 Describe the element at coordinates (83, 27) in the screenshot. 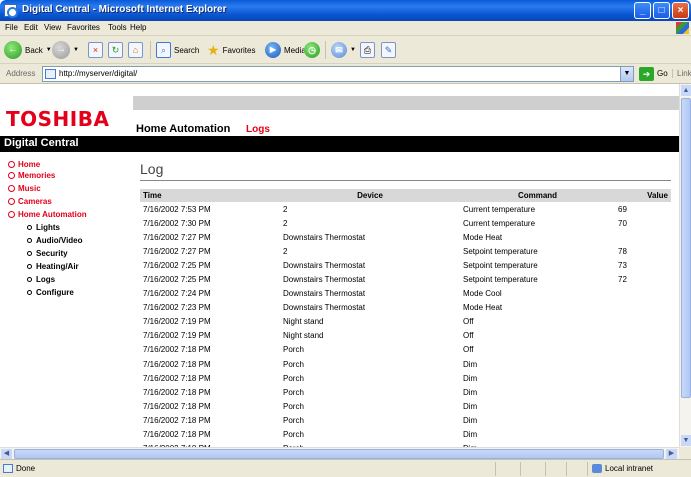

I see `menu-favorites: Favorites` at that location.